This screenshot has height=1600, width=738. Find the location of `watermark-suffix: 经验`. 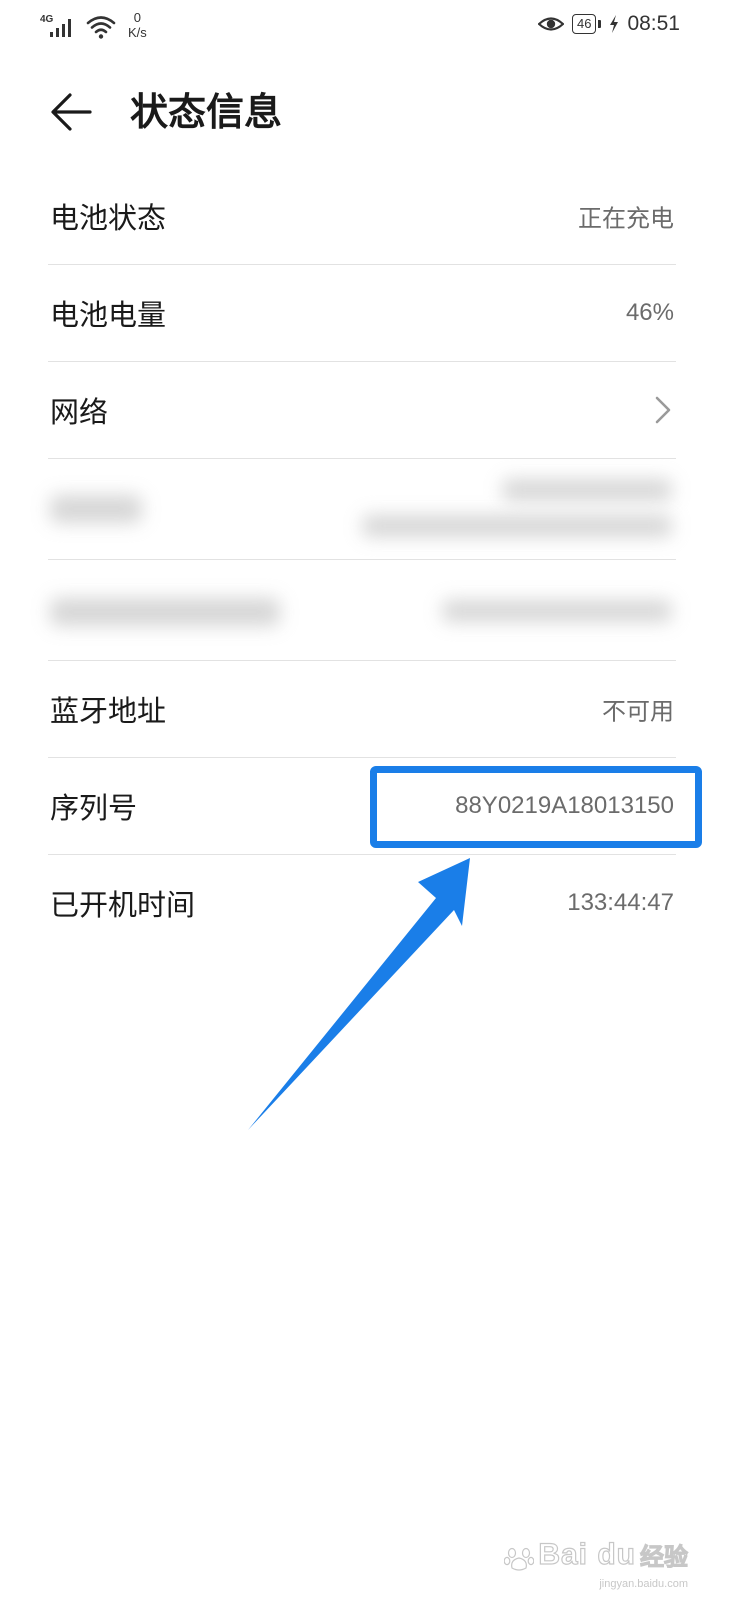

watermark-suffix: 经验 is located at coordinates (664, 1557).